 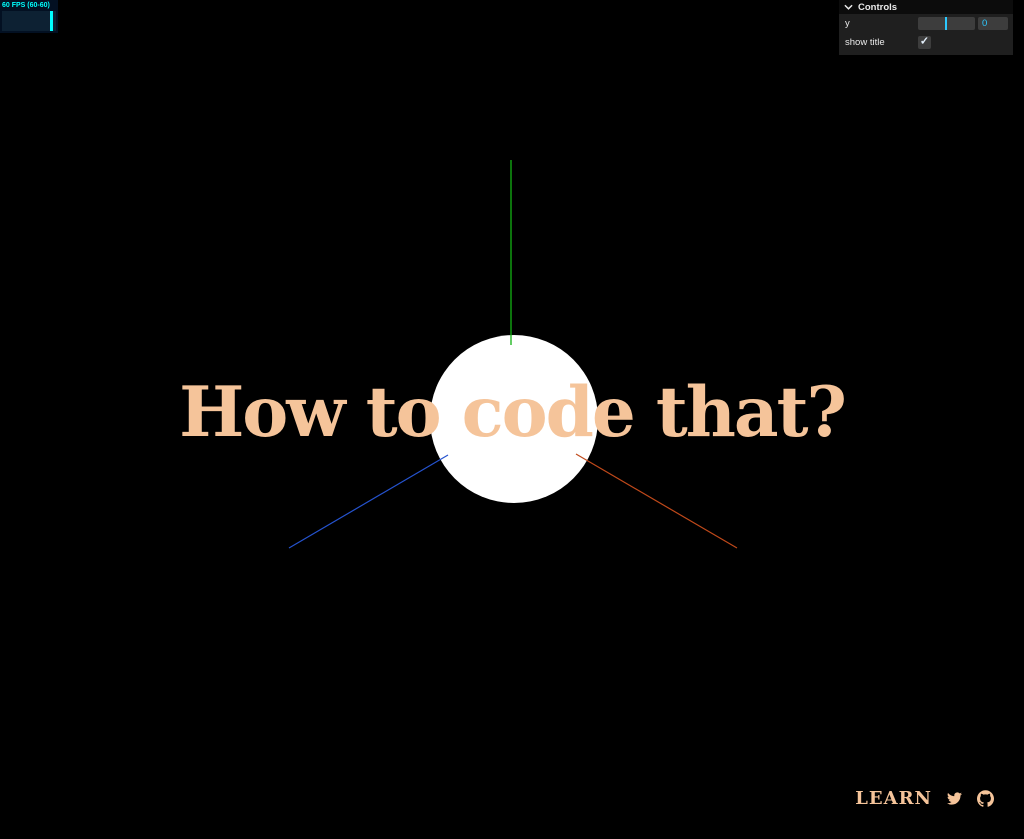 I want to click on fps-readout: 60 FPS (60-60), so click(x=26, y=5).